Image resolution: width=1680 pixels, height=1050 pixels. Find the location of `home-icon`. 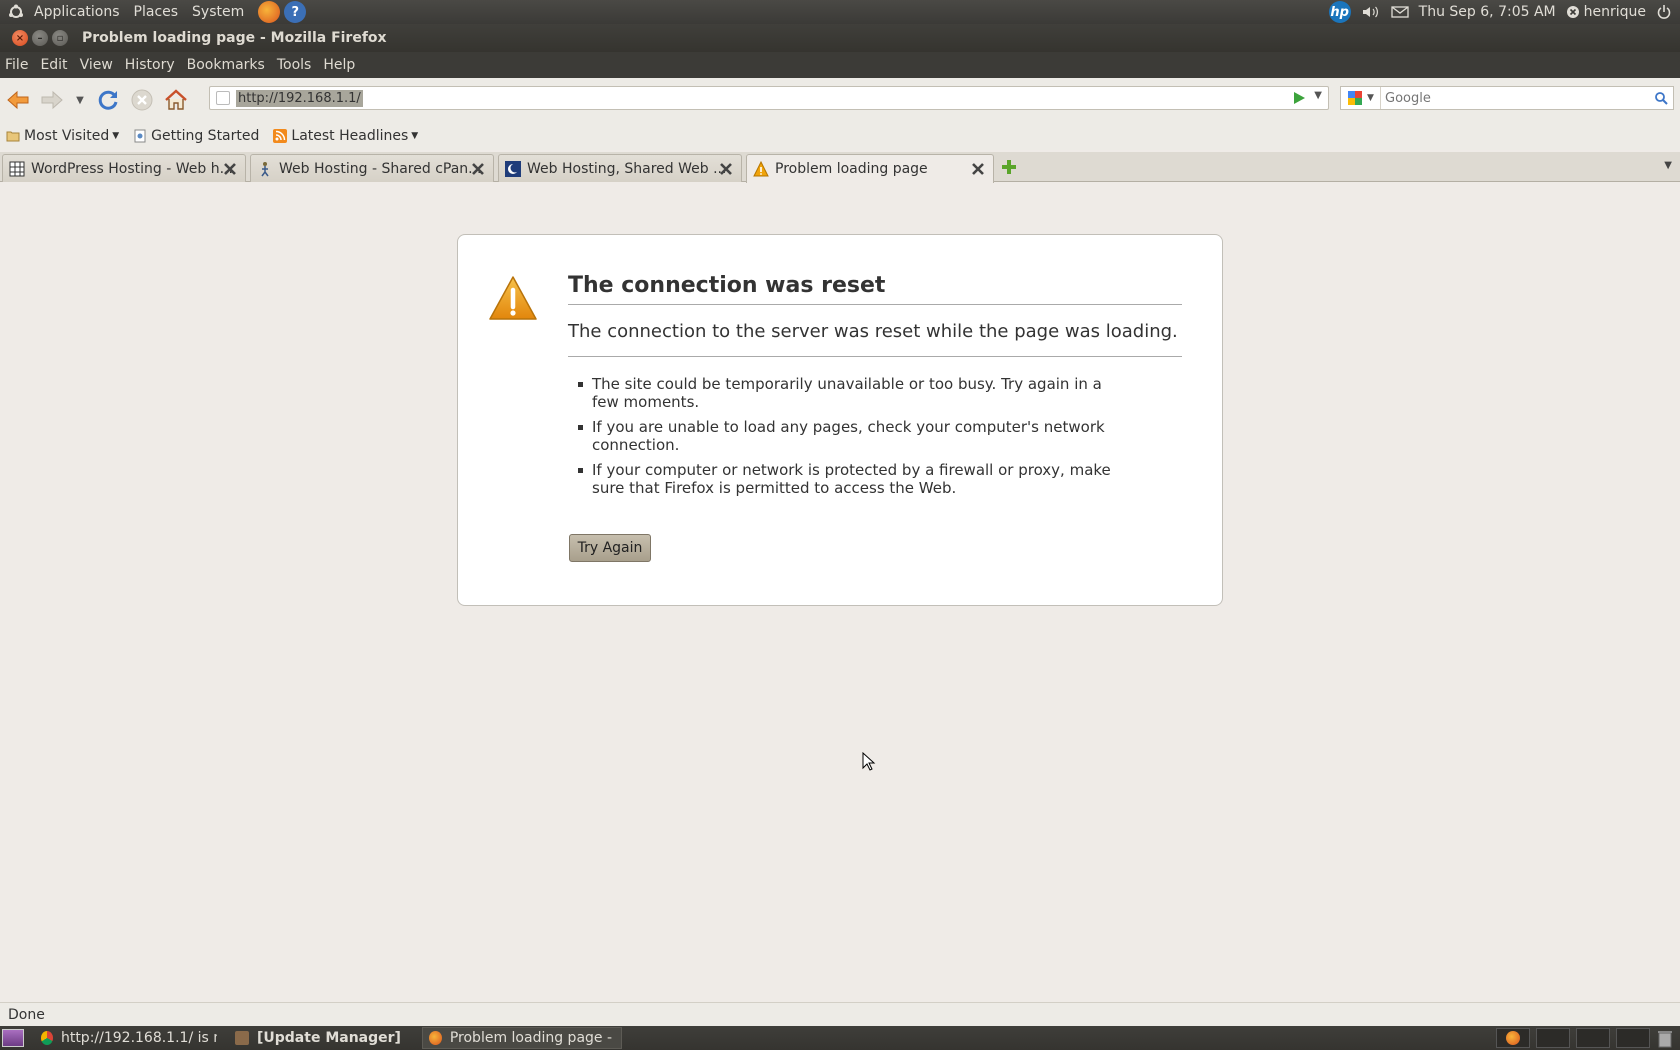

home-icon is located at coordinates (176, 99).